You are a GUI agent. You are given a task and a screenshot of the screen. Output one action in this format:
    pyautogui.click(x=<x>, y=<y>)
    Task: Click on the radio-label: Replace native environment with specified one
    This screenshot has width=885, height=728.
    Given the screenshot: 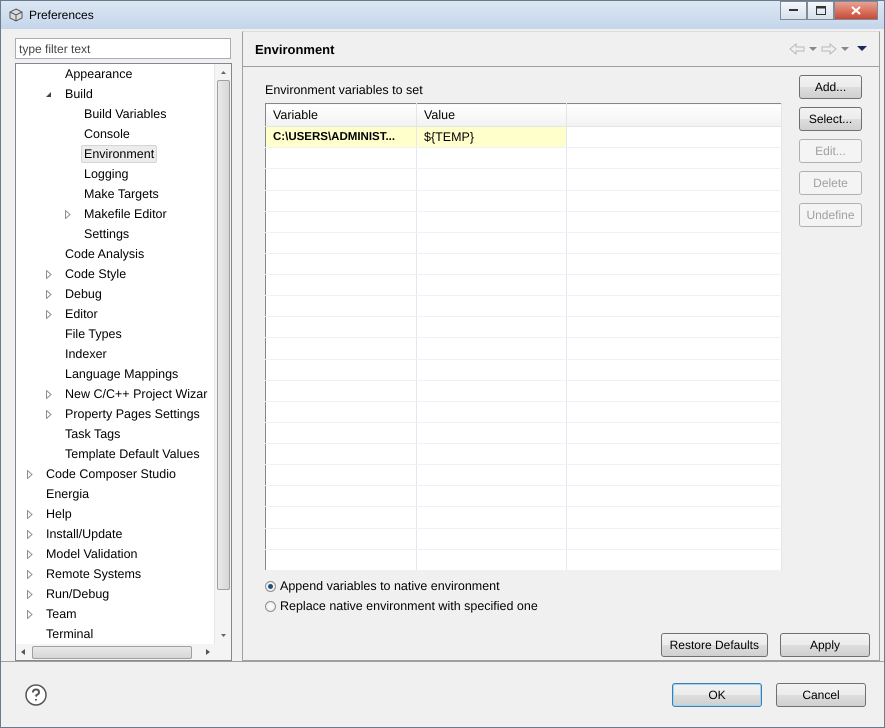 What is the action you would take?
    pyautogui.click(x=409, y=606)
    